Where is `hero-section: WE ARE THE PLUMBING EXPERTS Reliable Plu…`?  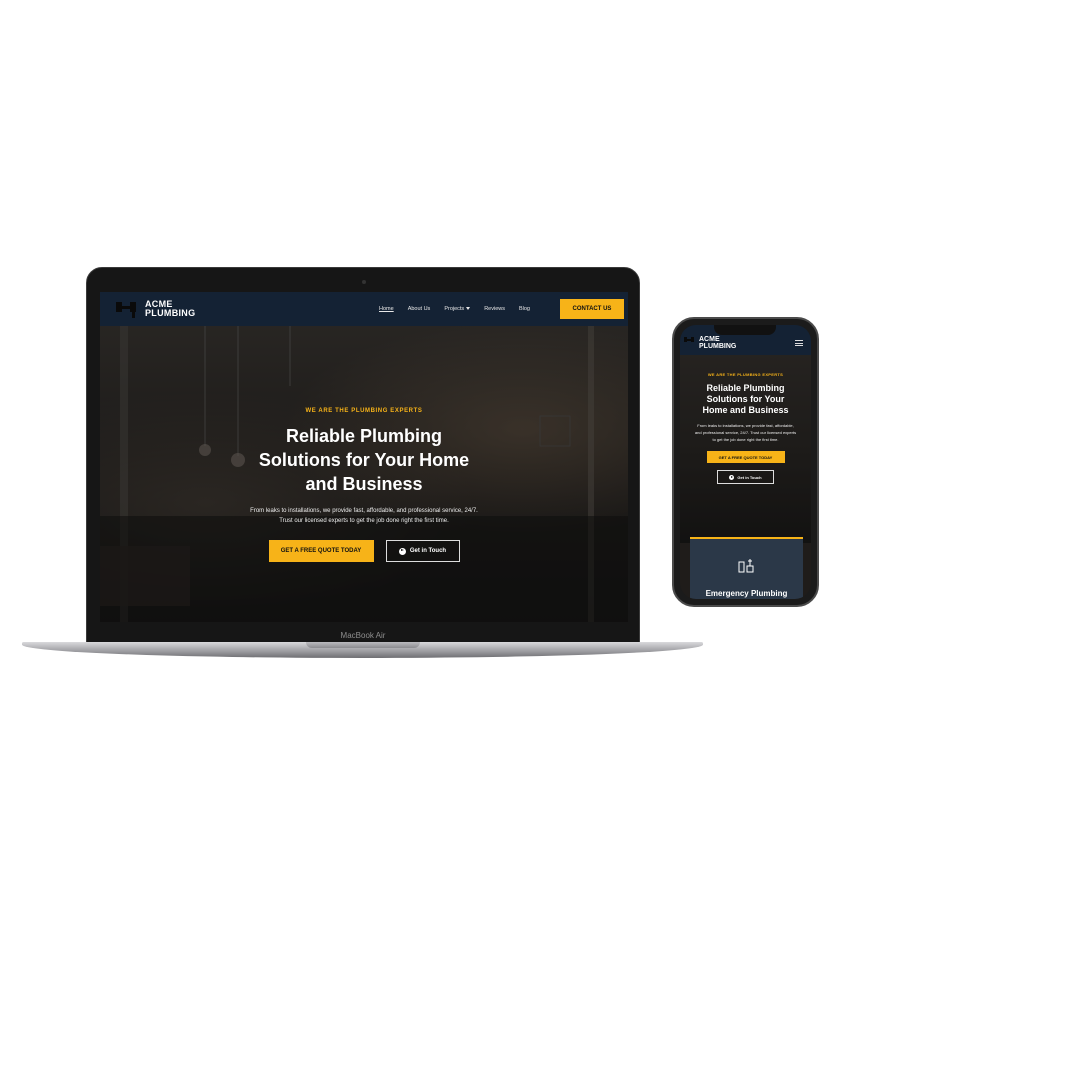 hero-section: WE ARE THE PLUMBING EXPERTS Reliable Plu… is located at coordinates (364, 474).